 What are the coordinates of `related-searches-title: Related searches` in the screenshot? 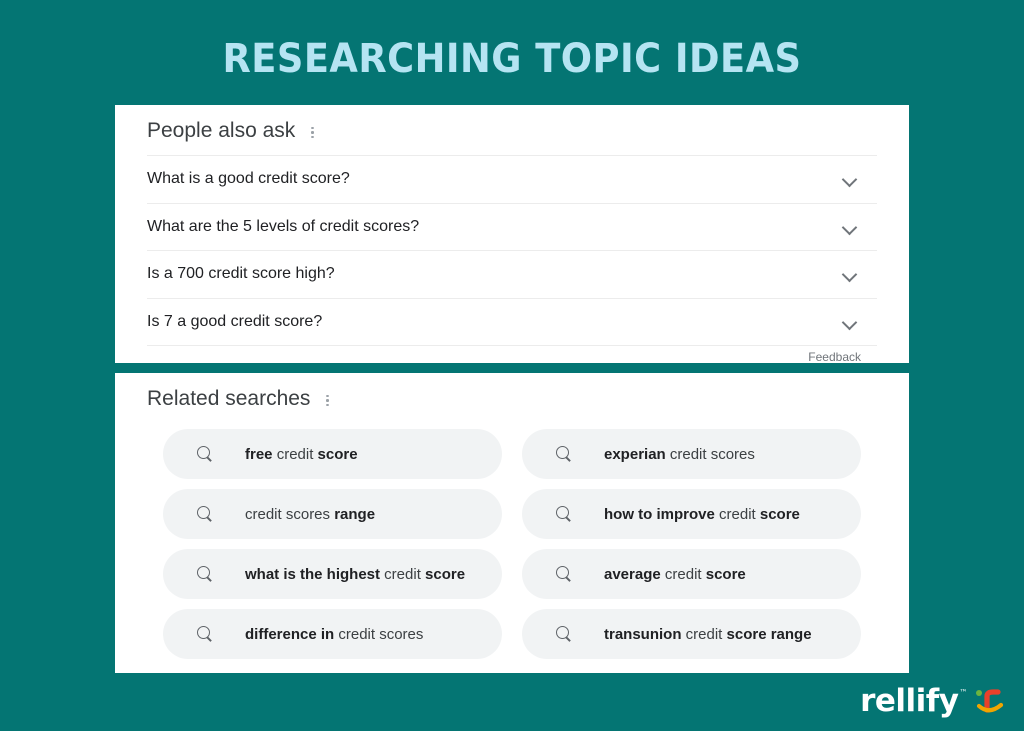 It's located at (229, 398).